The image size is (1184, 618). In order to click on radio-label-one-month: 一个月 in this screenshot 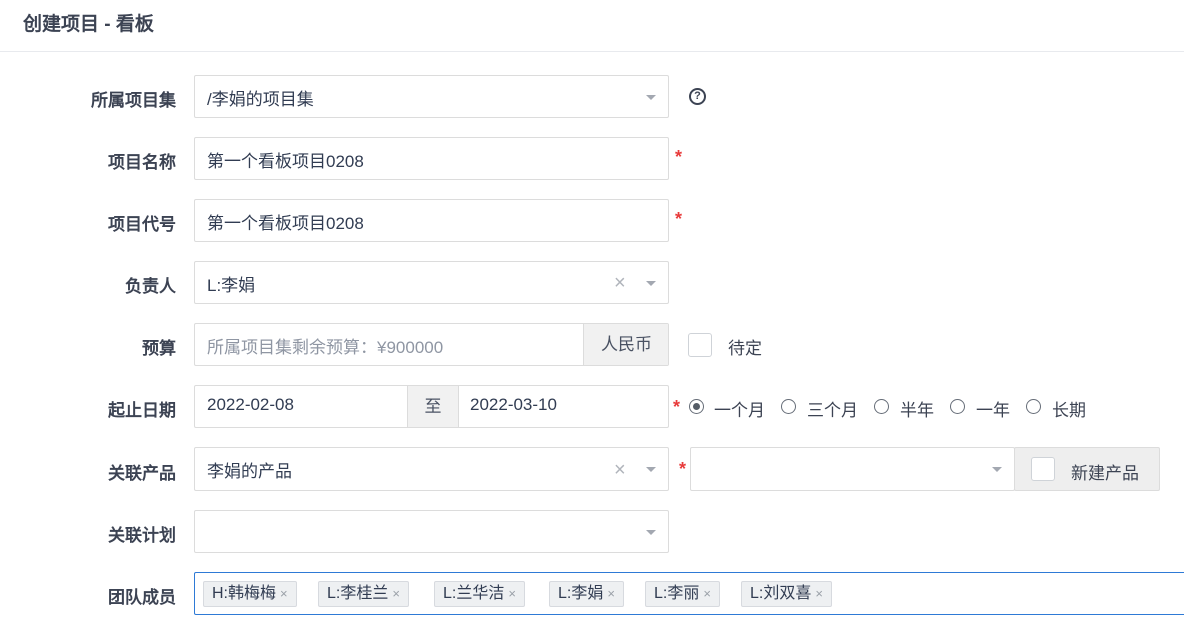, I will do `click(739, 410)`.